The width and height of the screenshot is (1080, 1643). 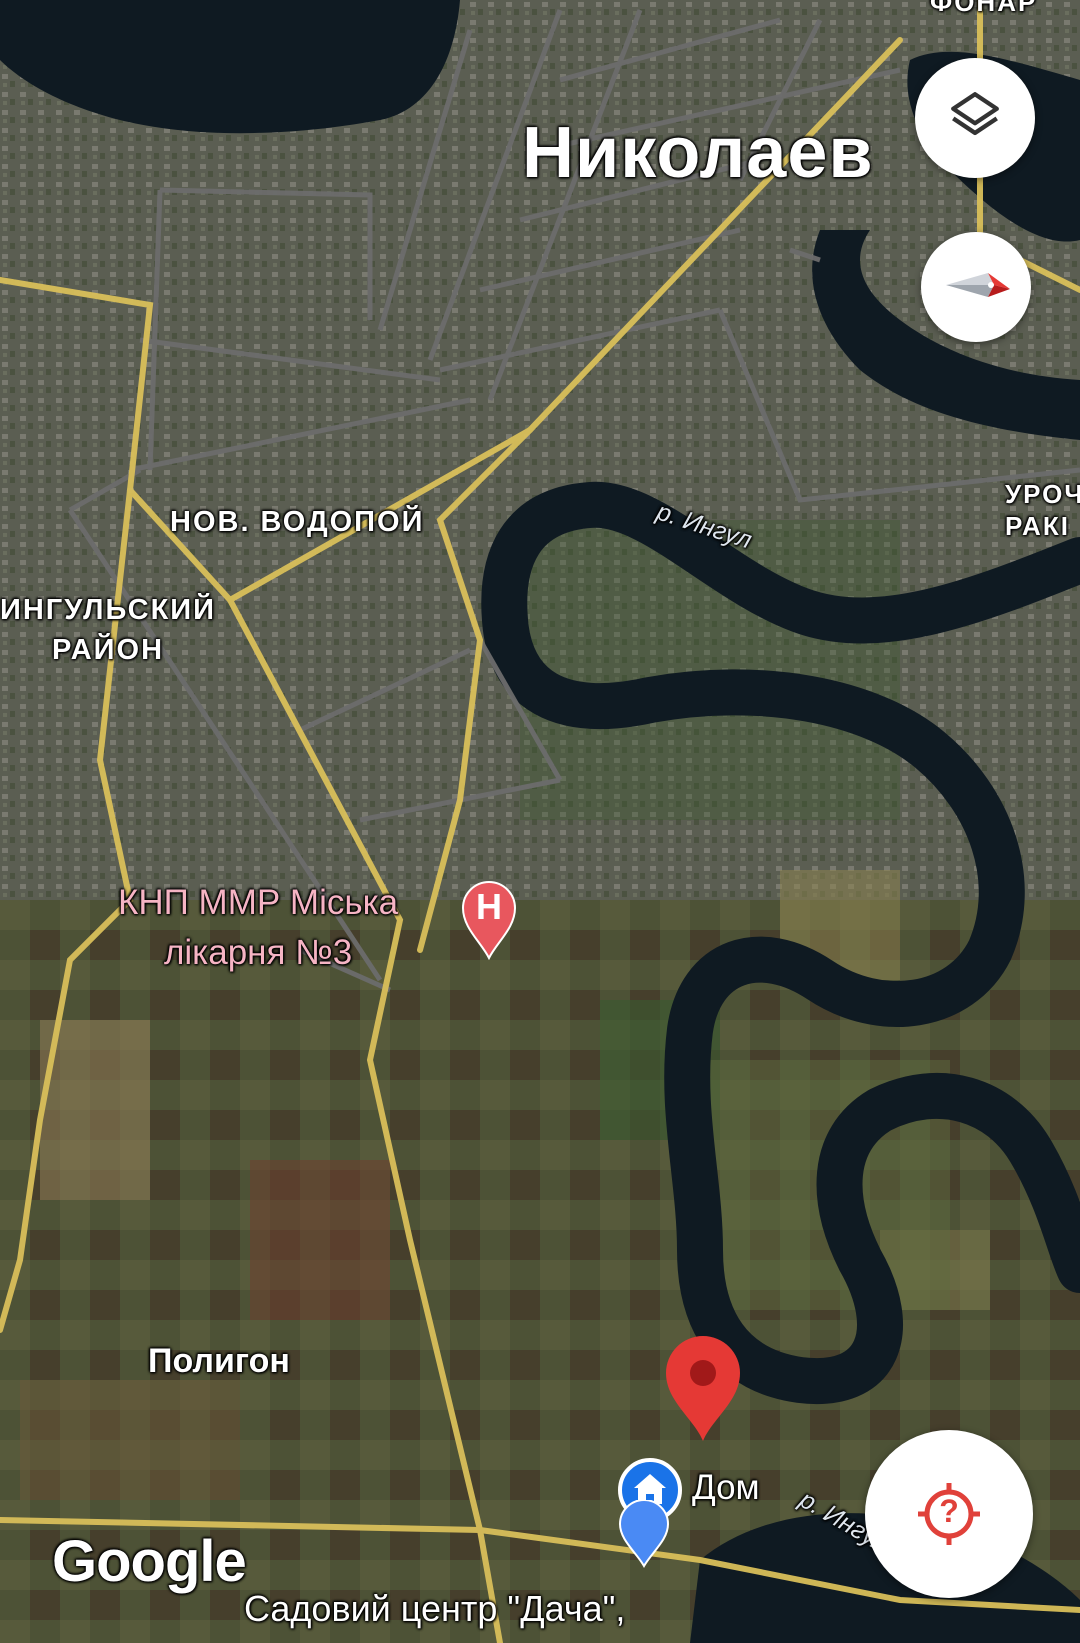 What do you see at coordinates (644, 1534) in the screenshot?
I see `garden-center-pin-icon` at bounding box center [644, 1534].